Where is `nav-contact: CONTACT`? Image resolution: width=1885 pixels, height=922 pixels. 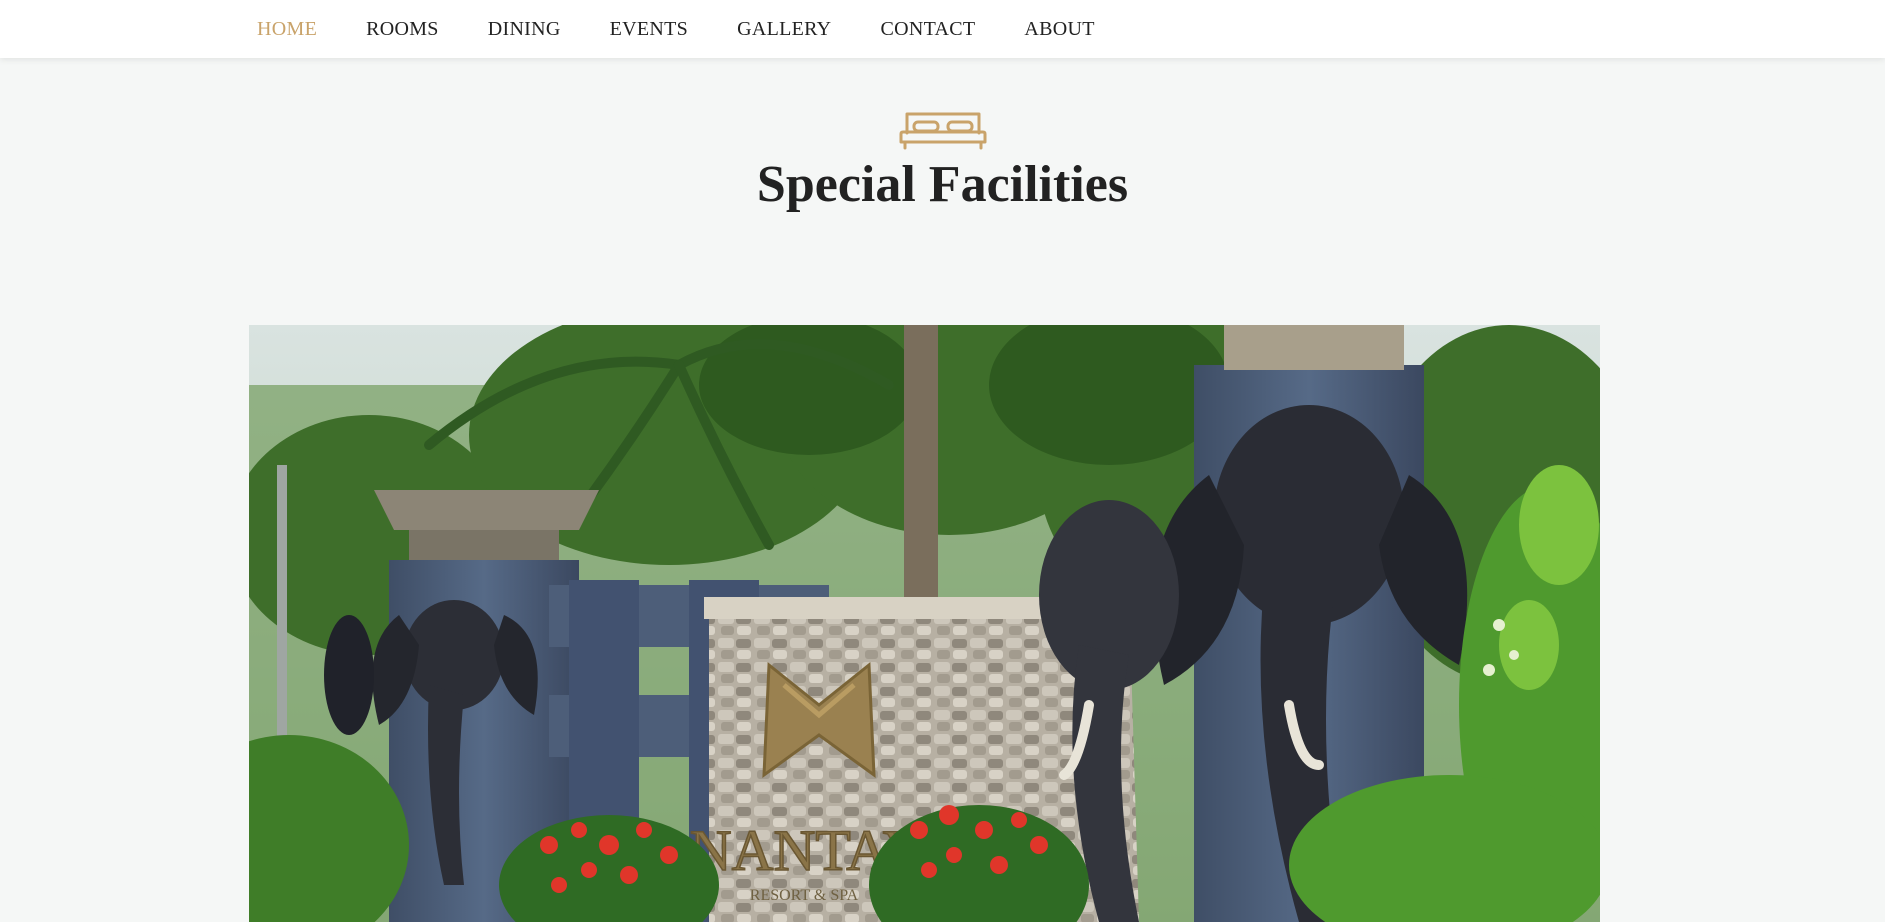 nav-contact: CONTACT is located at coordinates (927, 29).